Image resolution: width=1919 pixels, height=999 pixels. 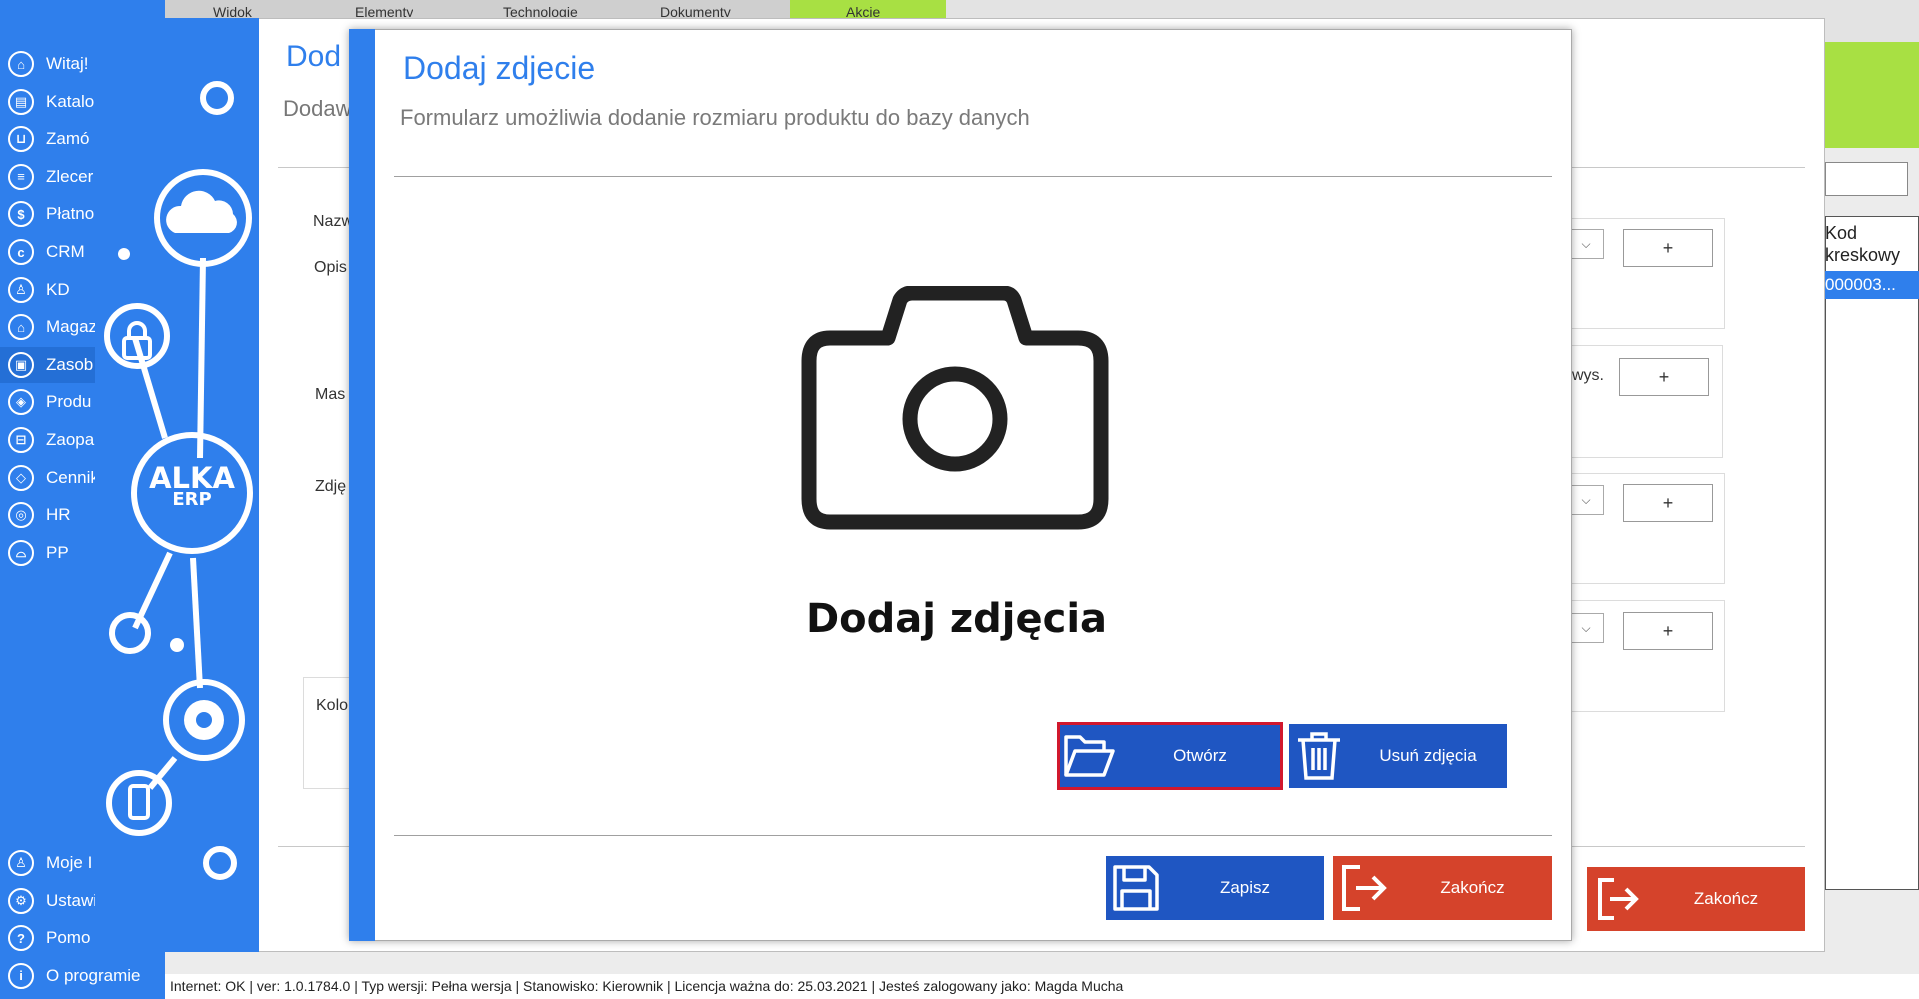 I want to click on sidebar-item-label: HR, so click(x=58, y=515).